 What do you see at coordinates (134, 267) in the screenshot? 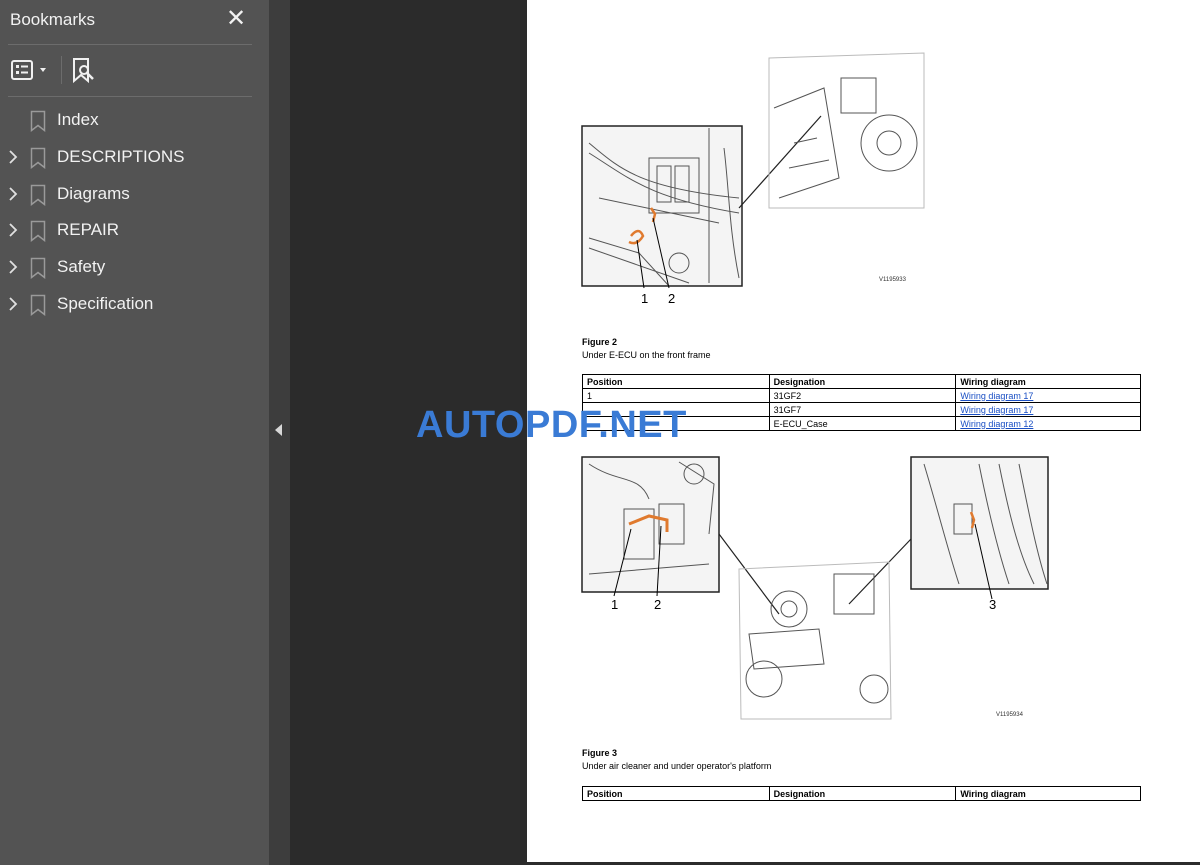
I see `bookmark-item-safety: Safety` at bounding box center [134, 267].